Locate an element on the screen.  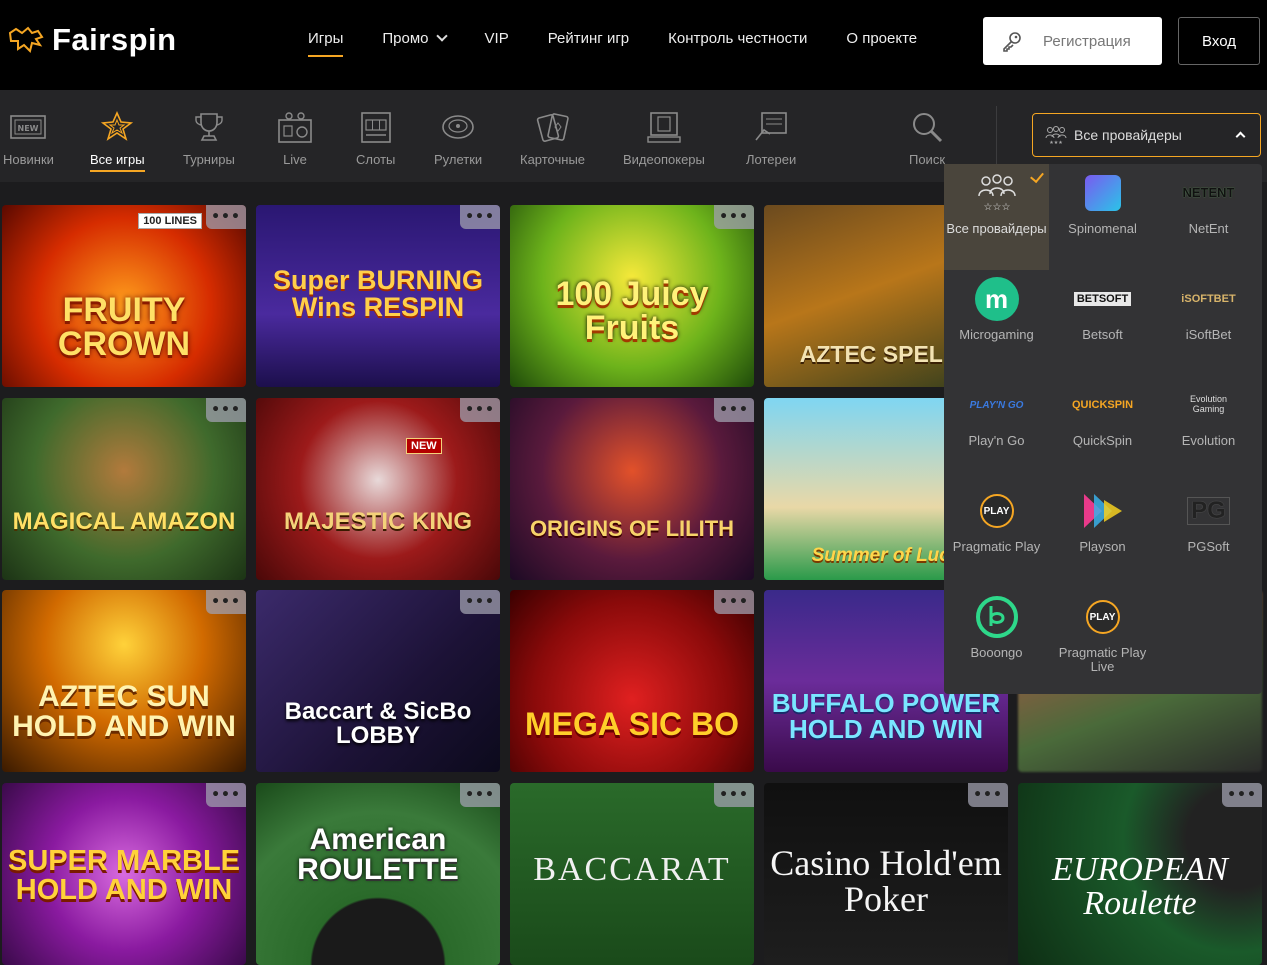
game-tile: Super BURNING Wins RESPIN ••• is located at coordinates (378, 296).